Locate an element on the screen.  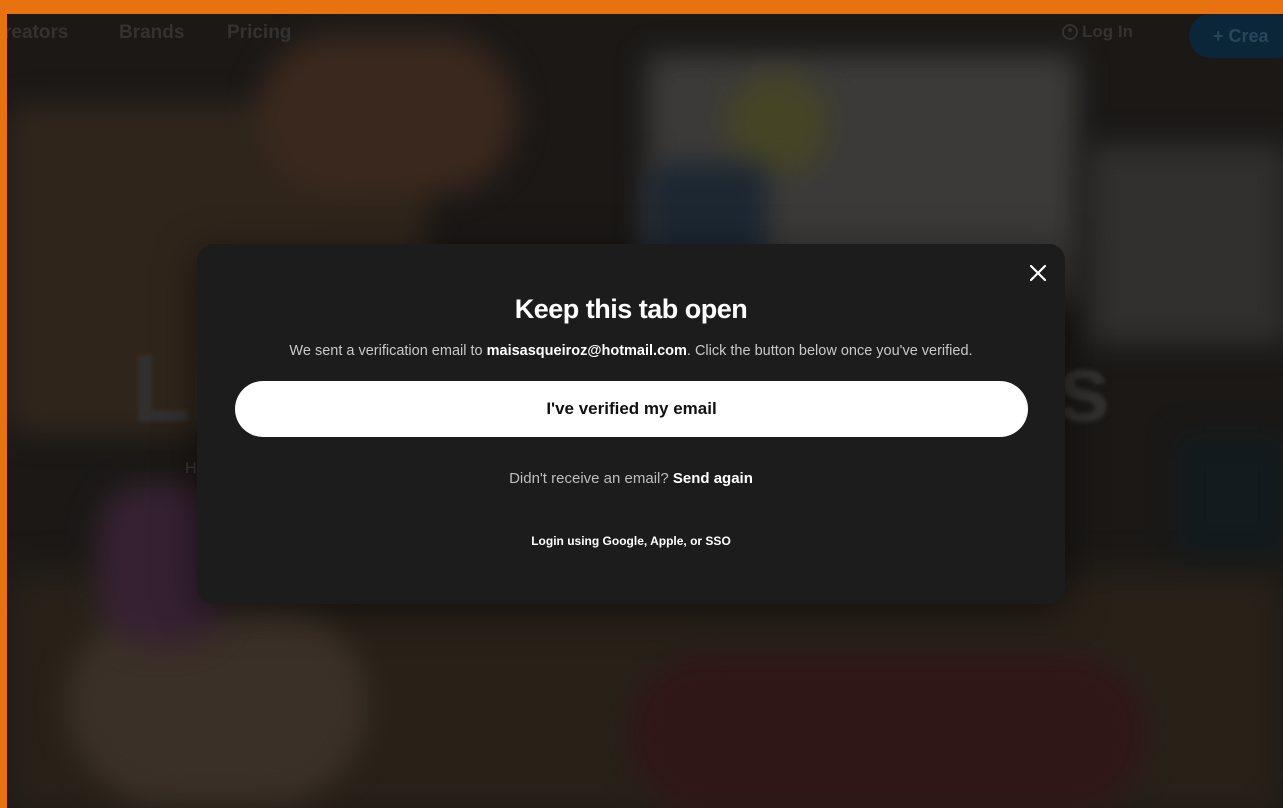
resend-prompt: Didn't receive an email? is located at coordinates (591, 478).